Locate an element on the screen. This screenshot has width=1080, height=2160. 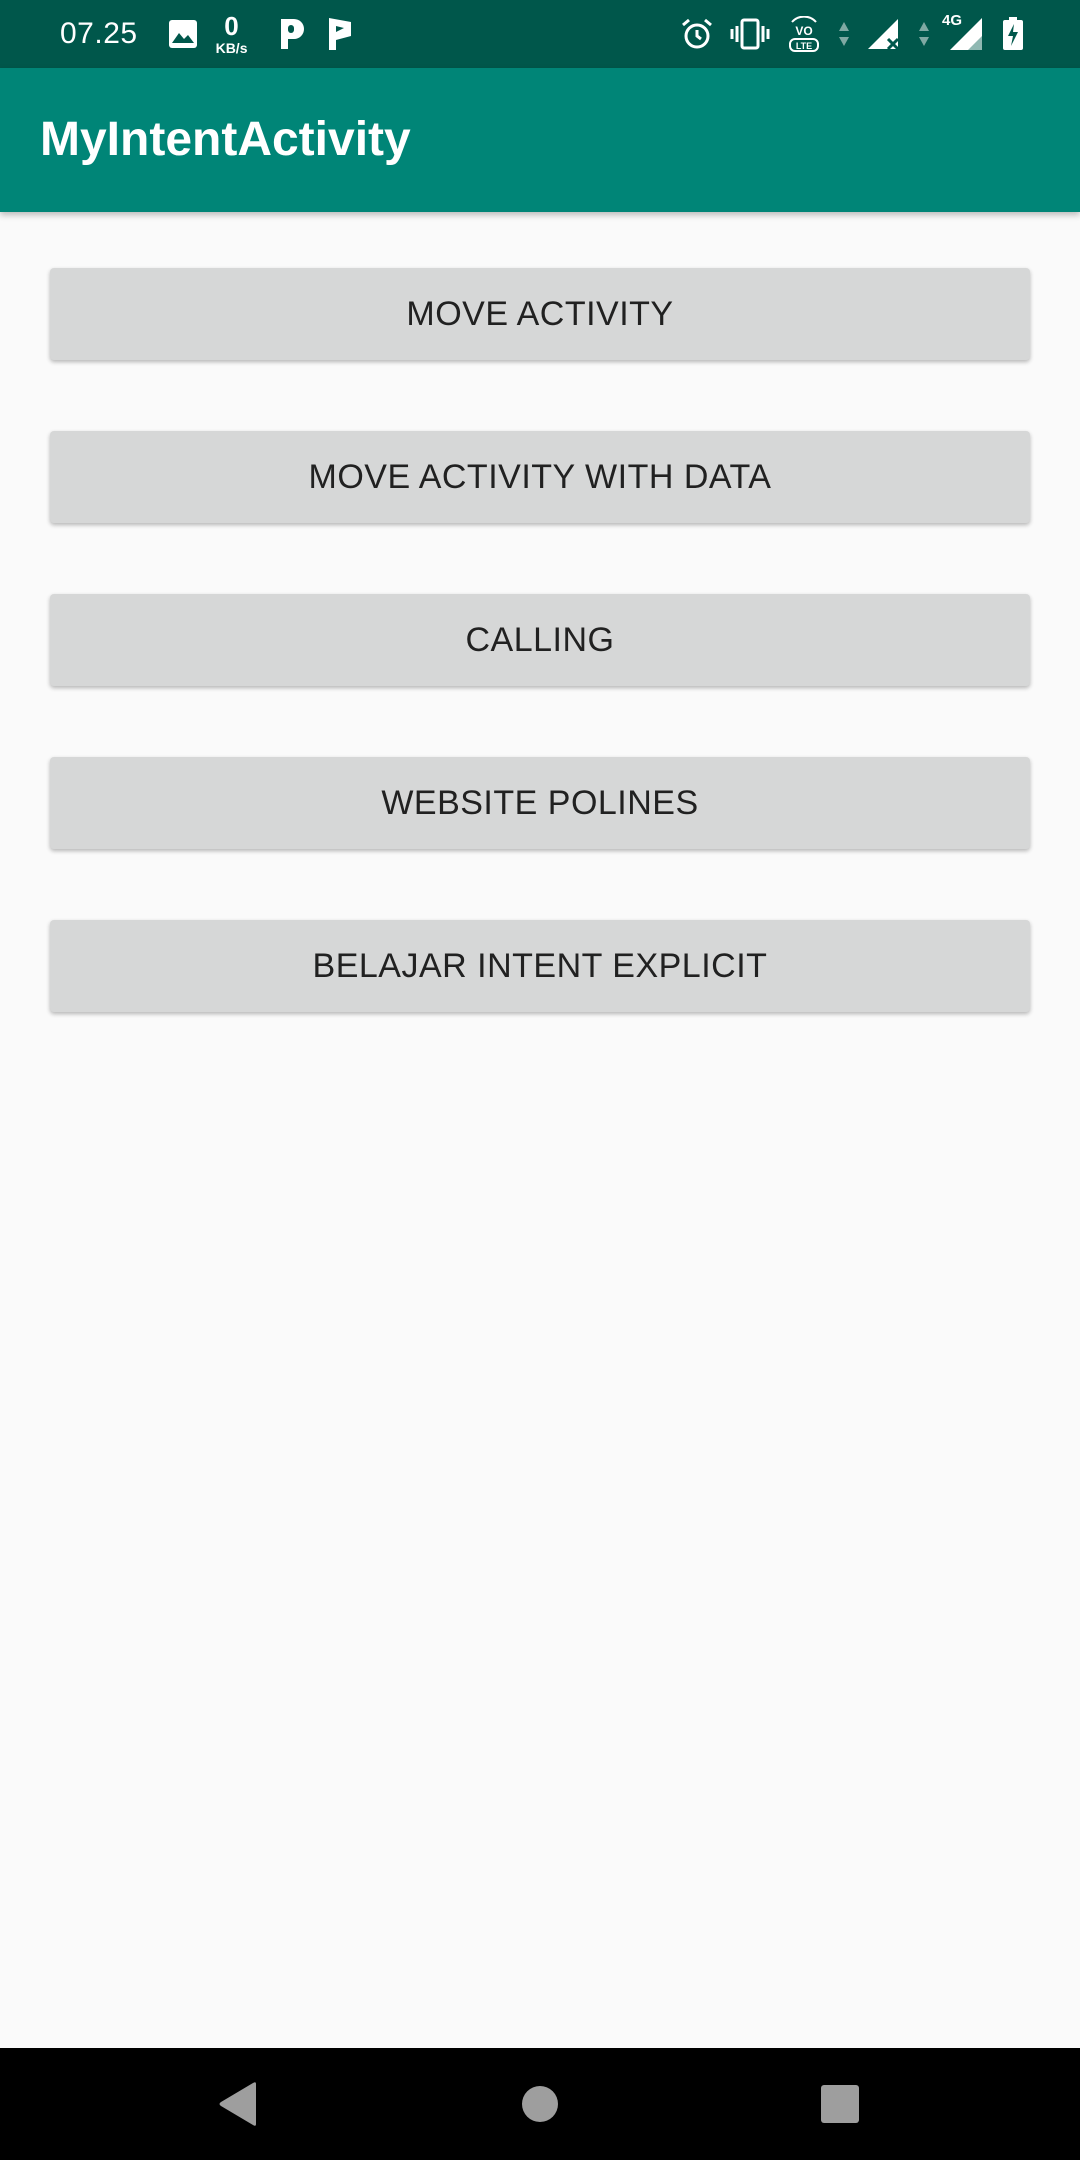
parking-flag-icon is located at coordinates (340, 34).